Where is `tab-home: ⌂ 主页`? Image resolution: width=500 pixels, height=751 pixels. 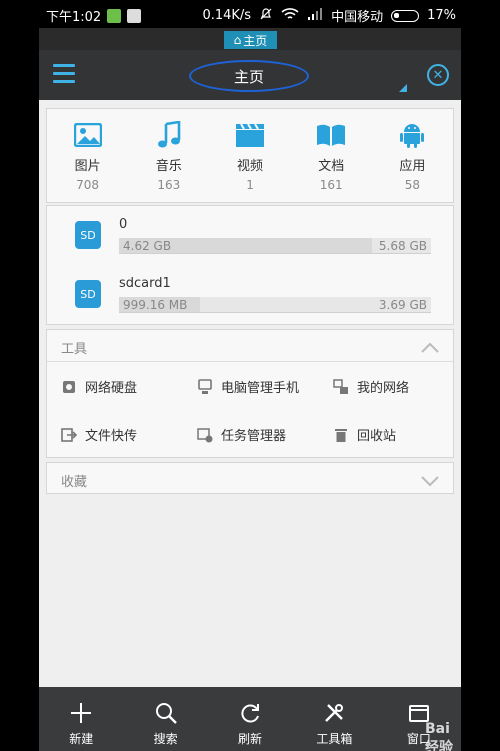 tab-home: ⌂ 主页 is located at coordinates (250, 40).